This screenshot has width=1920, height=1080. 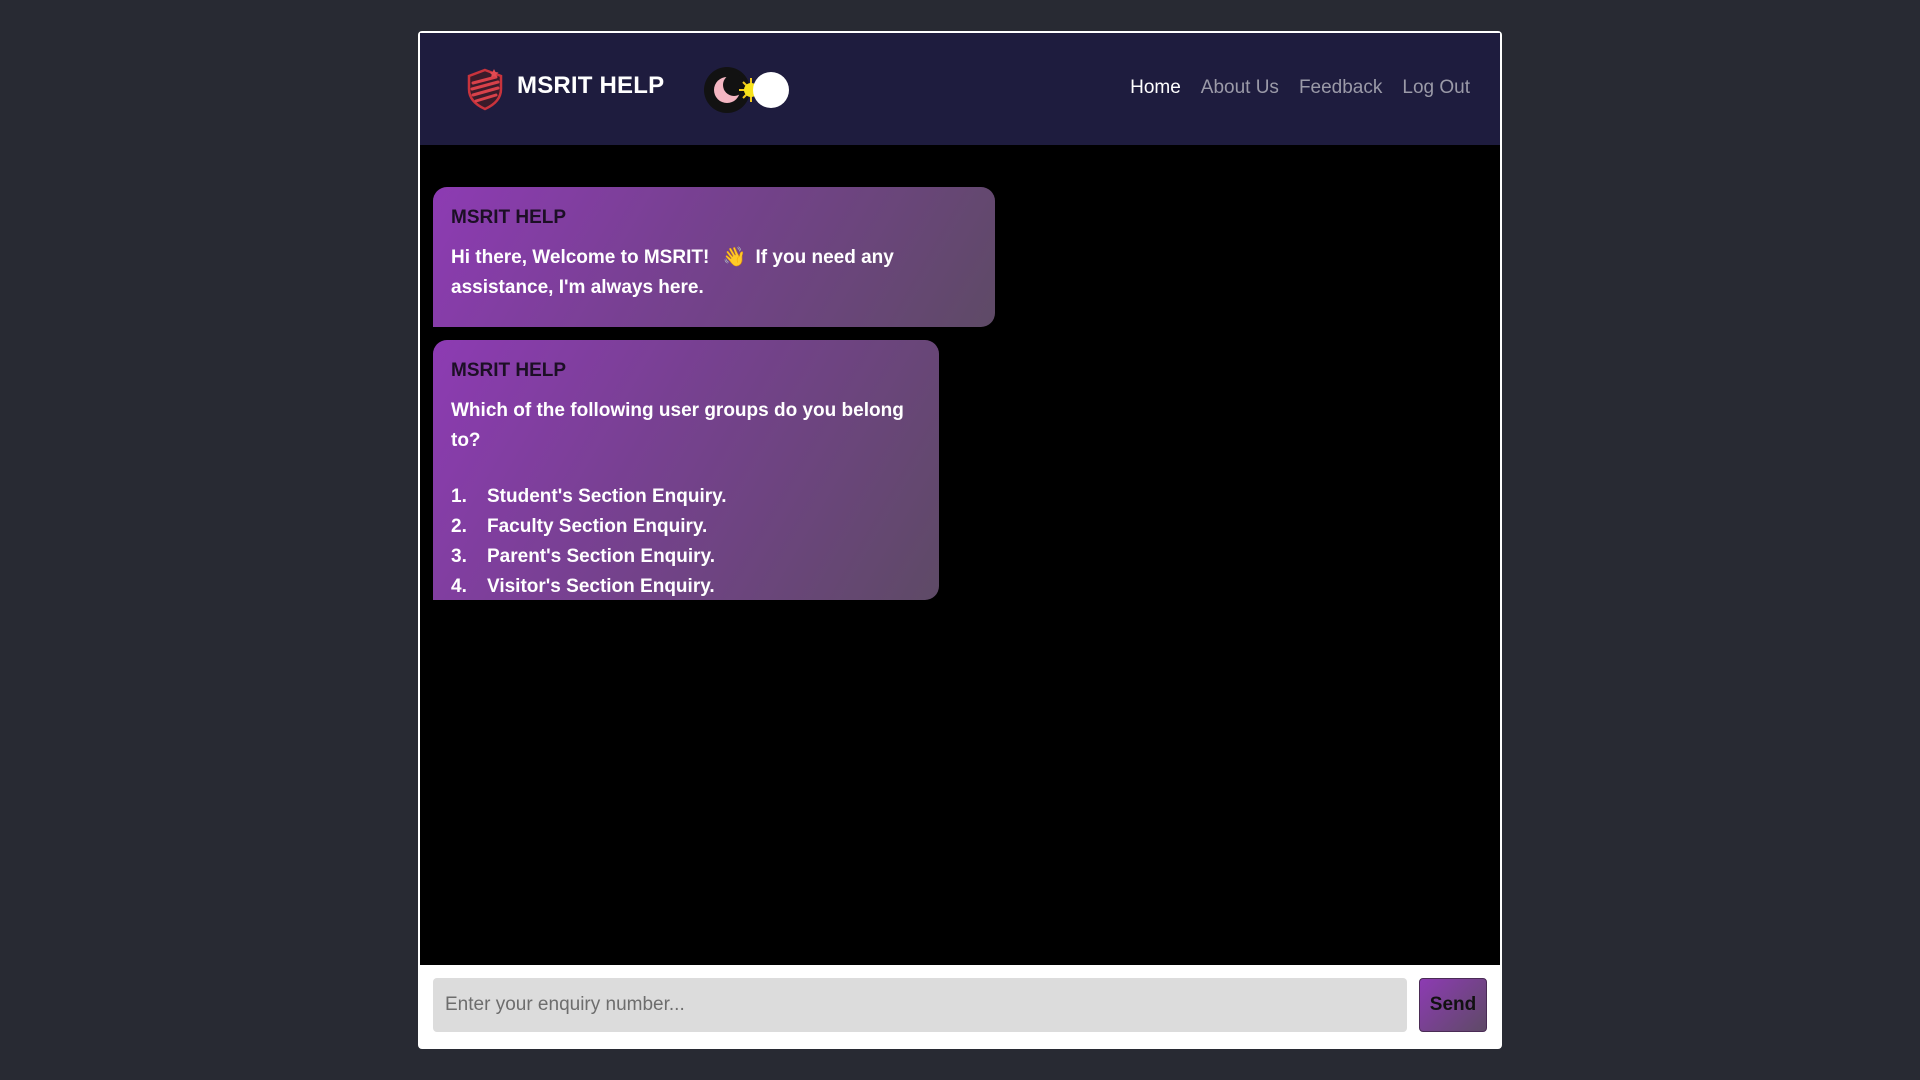 What do you see at coordinates (459, 586) in the screenshot?
I see `option-number: 4.` at bounding box center [459, 586].